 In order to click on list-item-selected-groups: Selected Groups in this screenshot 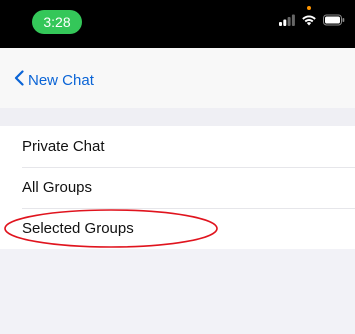, I will do `click(177, 228)`.